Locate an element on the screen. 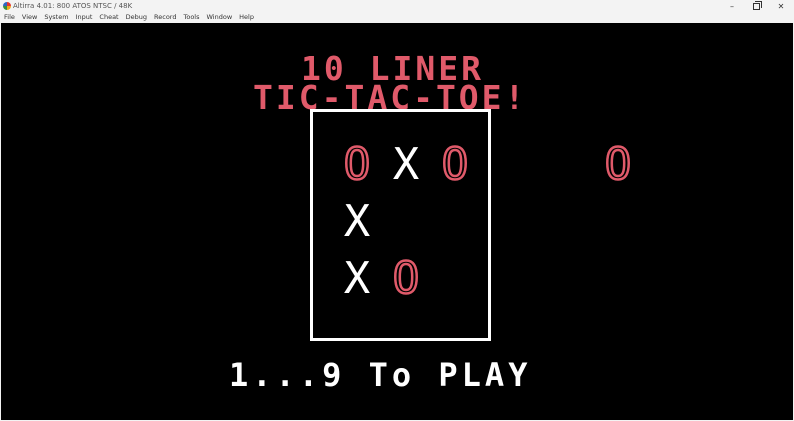 This screenshot has width=794, height=421. board-cell-7: X is located at coordinates (357, 279).